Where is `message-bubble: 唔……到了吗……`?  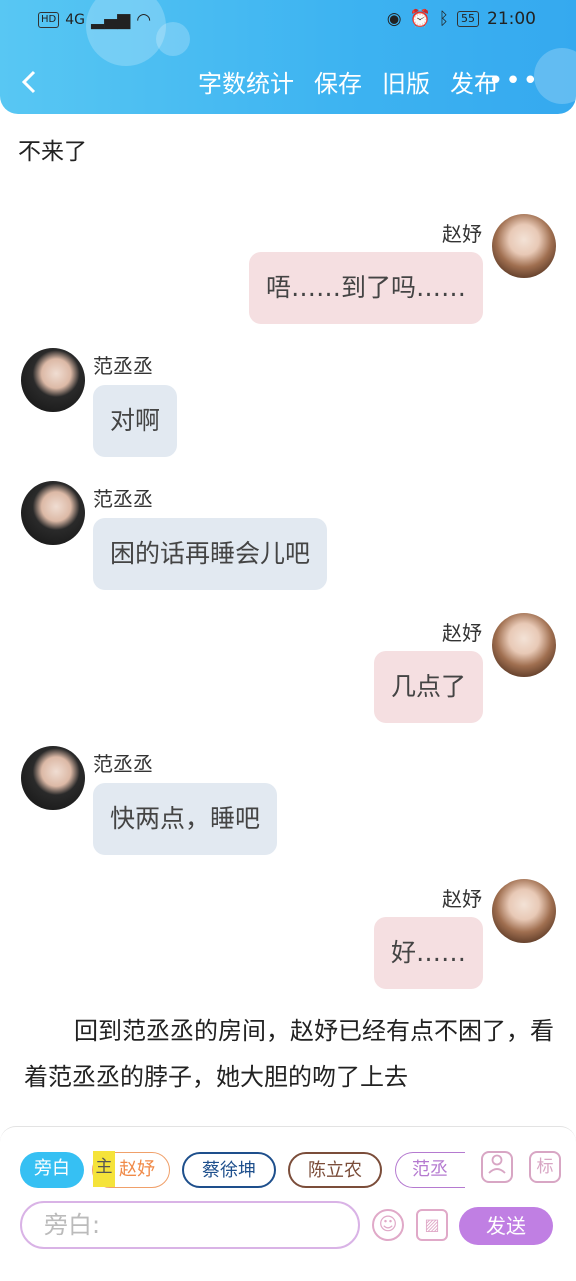
message-bubble: 唔……到了吗…… is located at coordinates (365, 288).